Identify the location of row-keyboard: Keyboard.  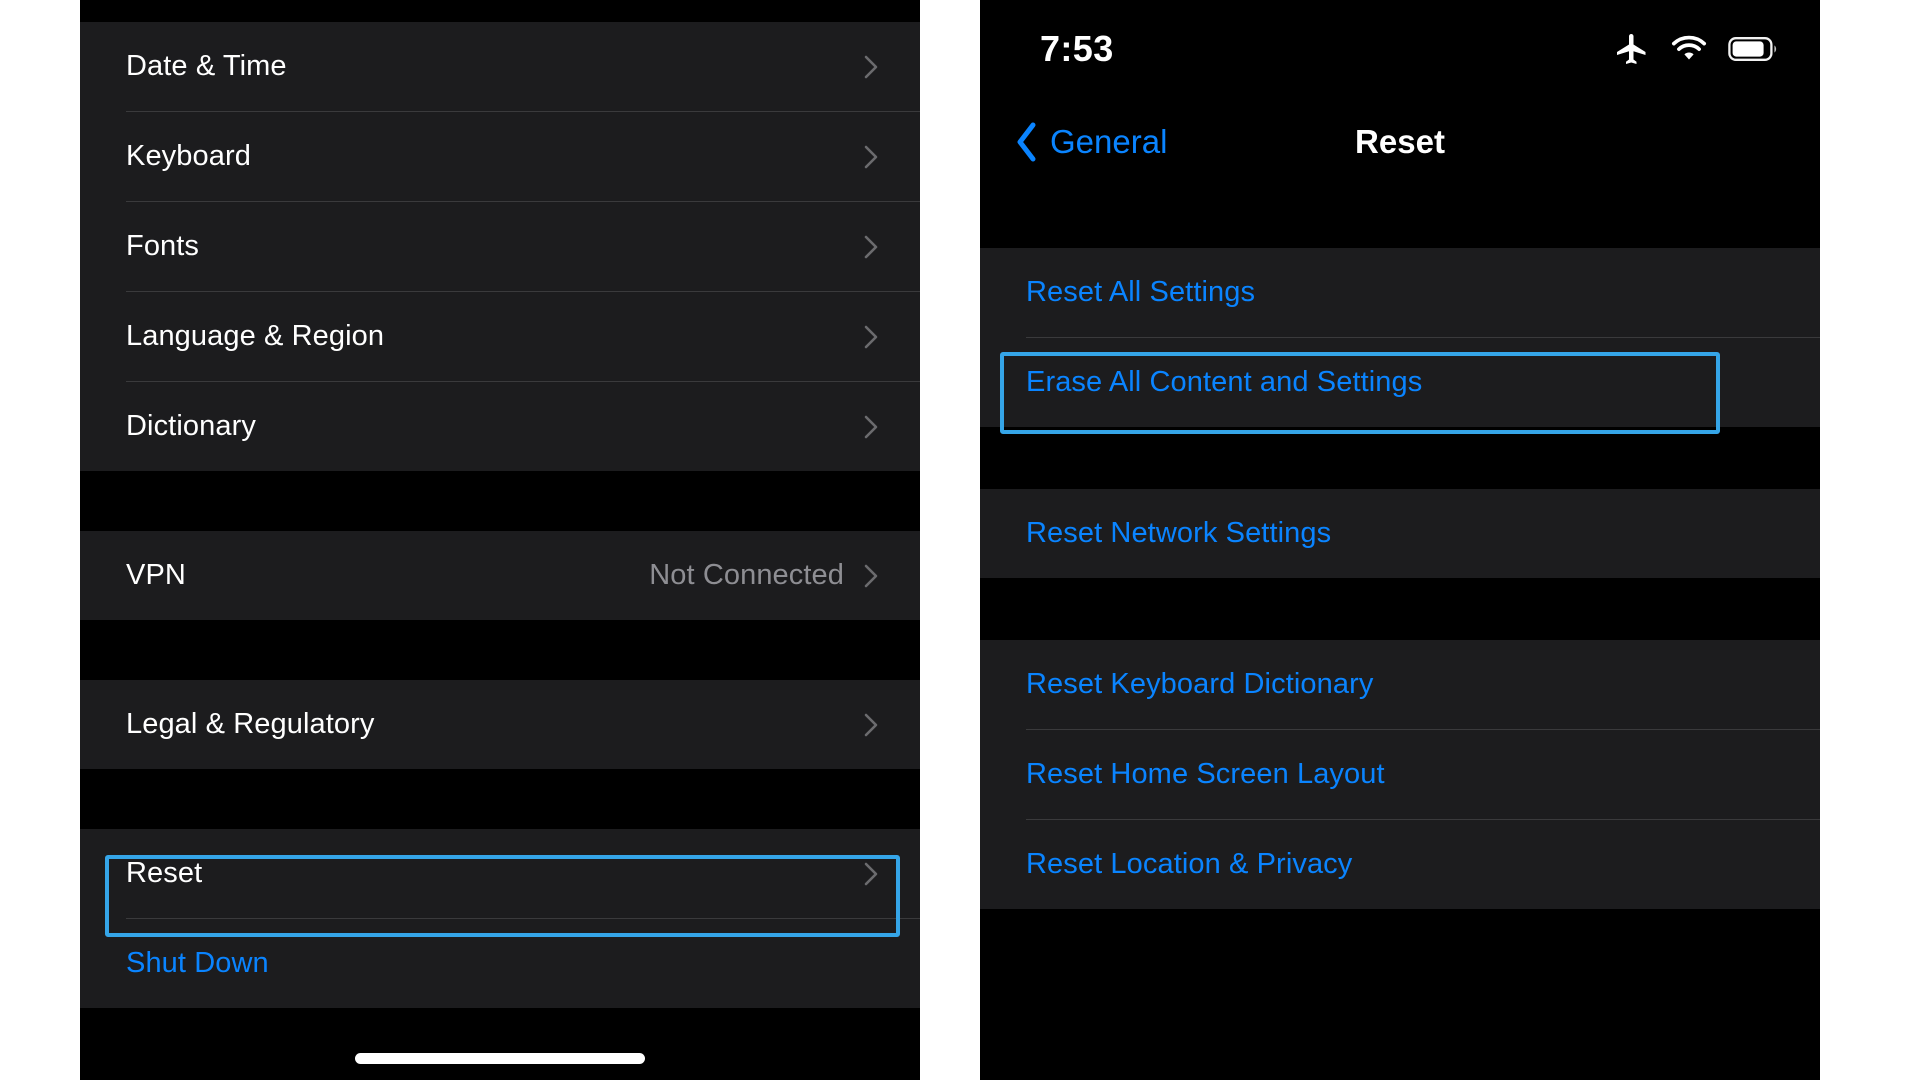
(500, 156).